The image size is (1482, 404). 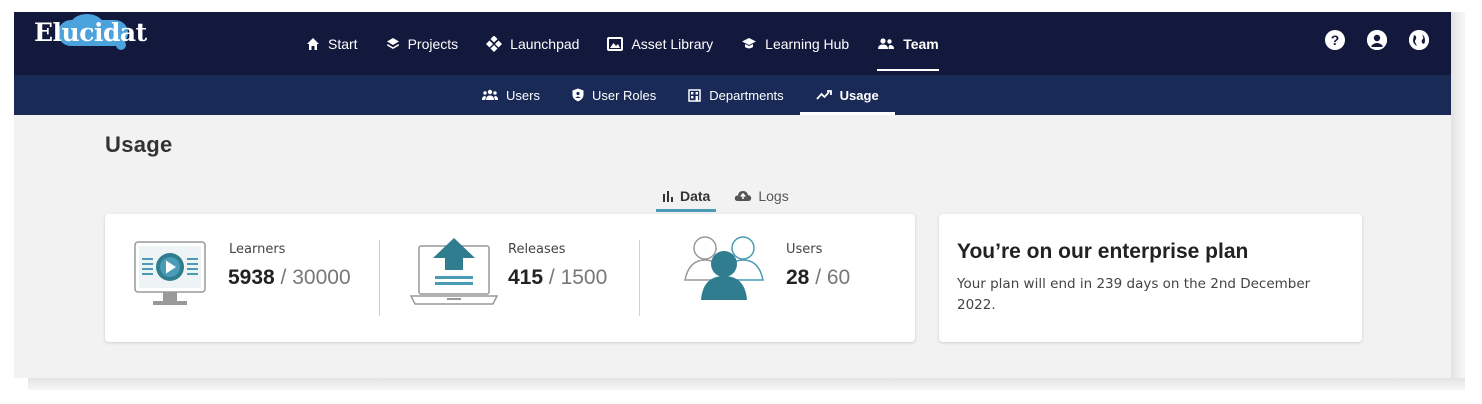 I want to click on nav-item-asset-library: Asset Library, so click(x=660, y=43).